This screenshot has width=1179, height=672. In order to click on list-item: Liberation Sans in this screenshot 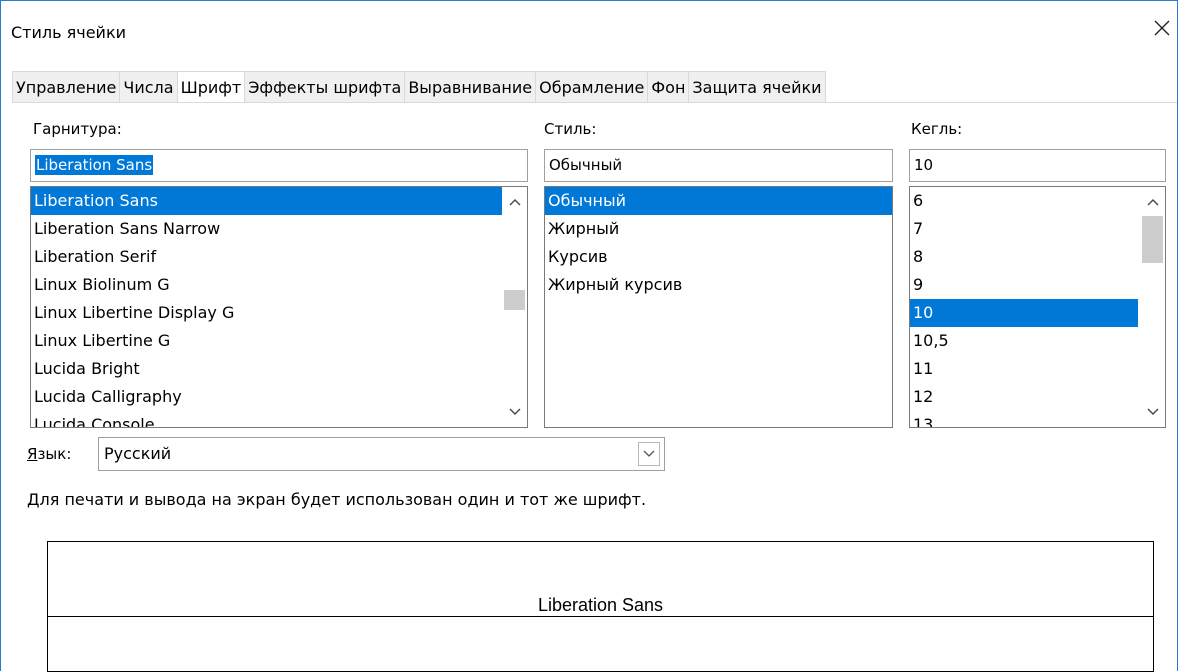, I will do `click(279, 201)`.